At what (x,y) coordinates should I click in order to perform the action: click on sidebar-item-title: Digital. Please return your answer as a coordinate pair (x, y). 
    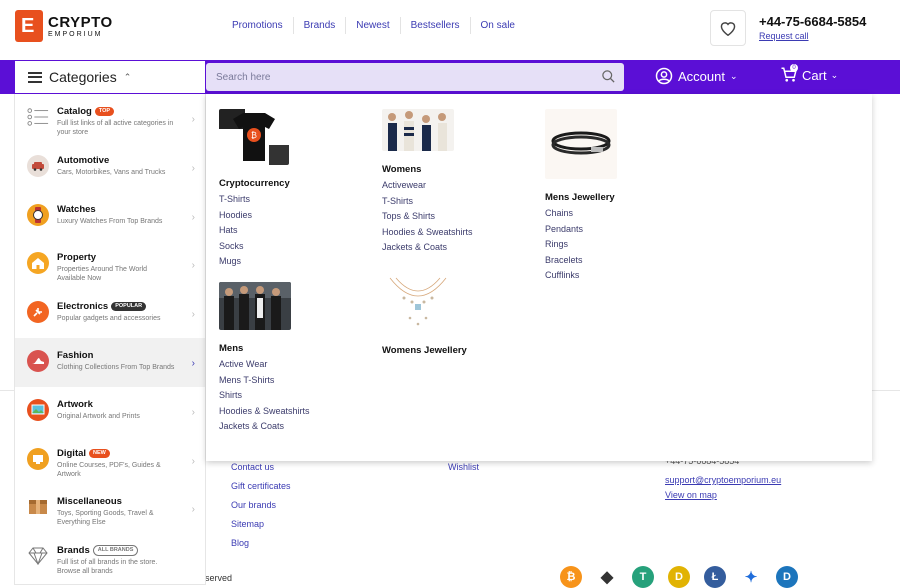
    Looking at the image, I should click on (72, 453).